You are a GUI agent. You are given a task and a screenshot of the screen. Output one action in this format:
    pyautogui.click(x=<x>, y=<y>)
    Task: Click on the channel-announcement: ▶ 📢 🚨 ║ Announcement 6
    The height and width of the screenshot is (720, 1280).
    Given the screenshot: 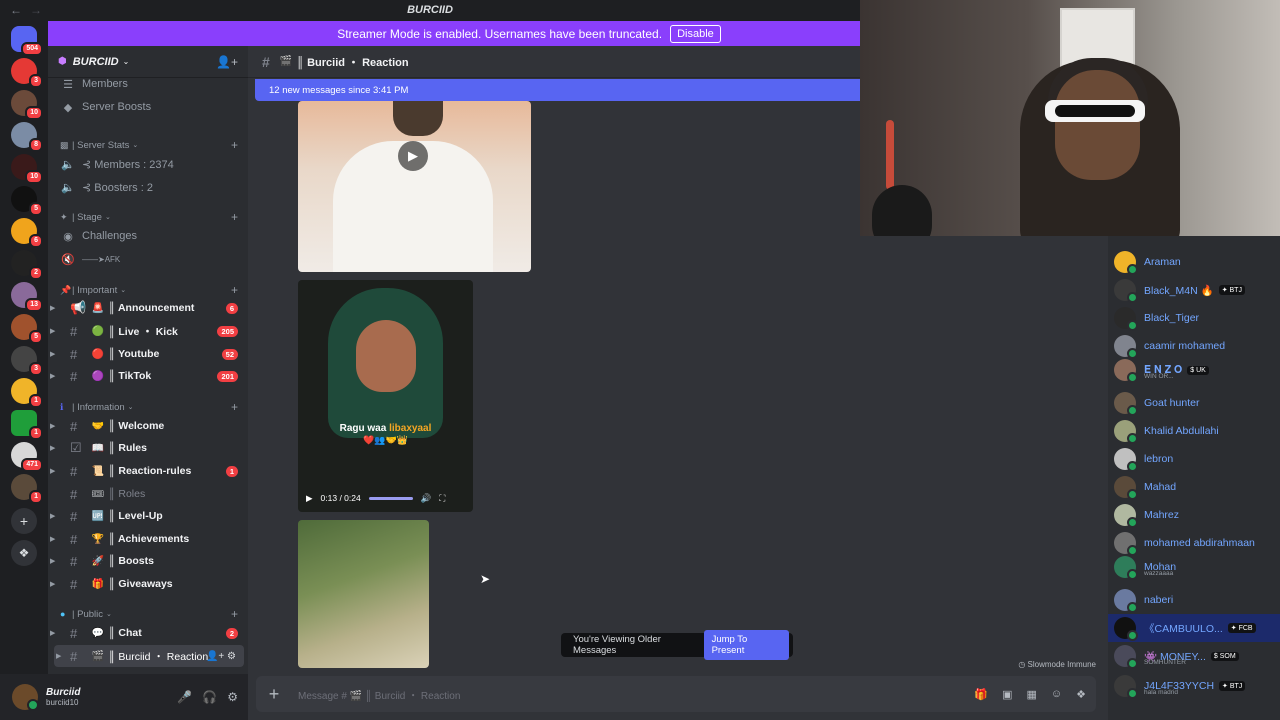 What is the action you would take?
    pyautogui.click(x=148, y=308)
    